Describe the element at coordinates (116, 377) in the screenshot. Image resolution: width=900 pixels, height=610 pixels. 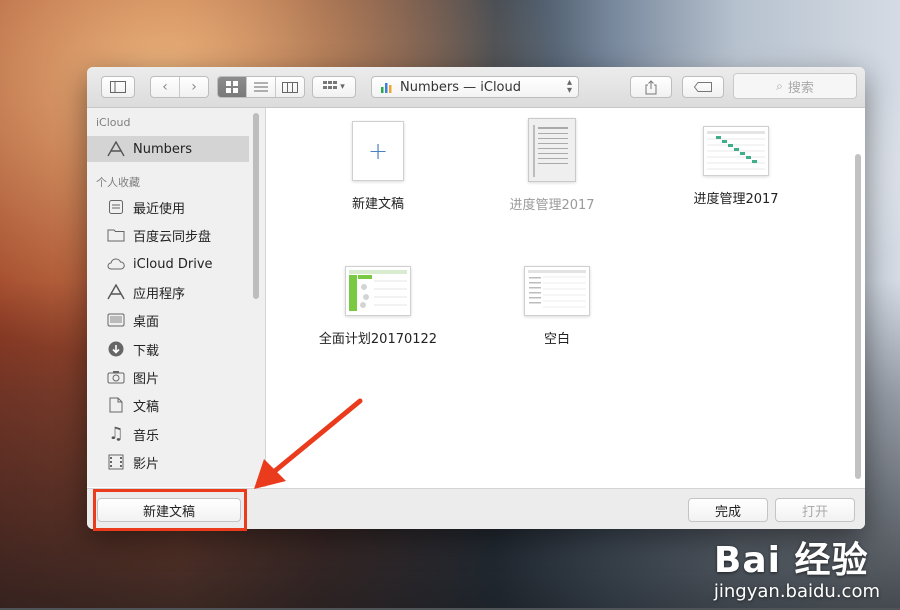
I see `camera-icon` at that location.